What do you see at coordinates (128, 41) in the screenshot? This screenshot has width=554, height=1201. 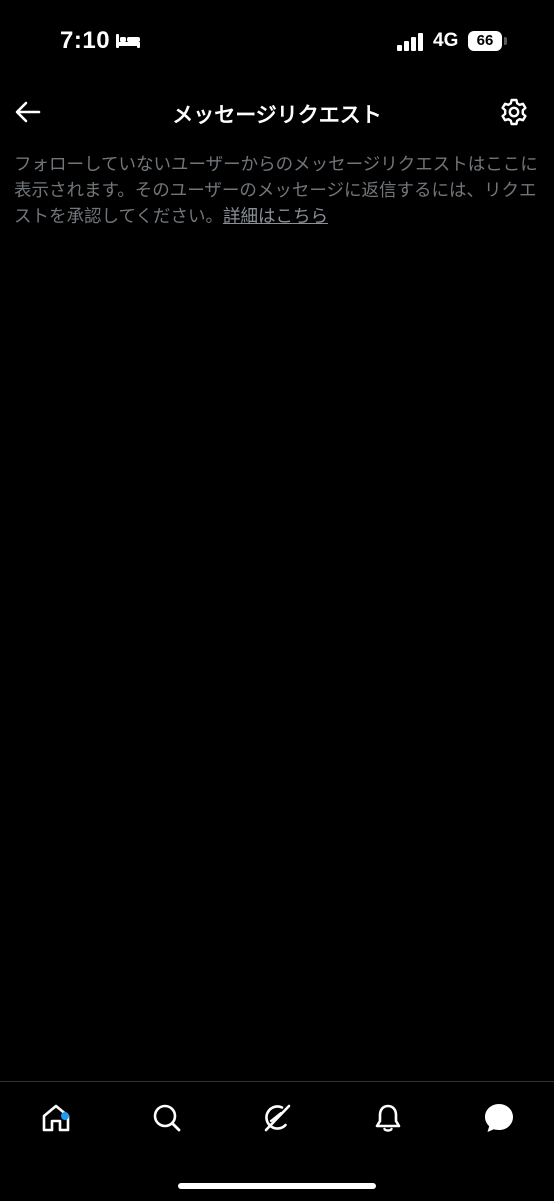 I see `sleep-focus-icon` at bounding box center [128, 41].